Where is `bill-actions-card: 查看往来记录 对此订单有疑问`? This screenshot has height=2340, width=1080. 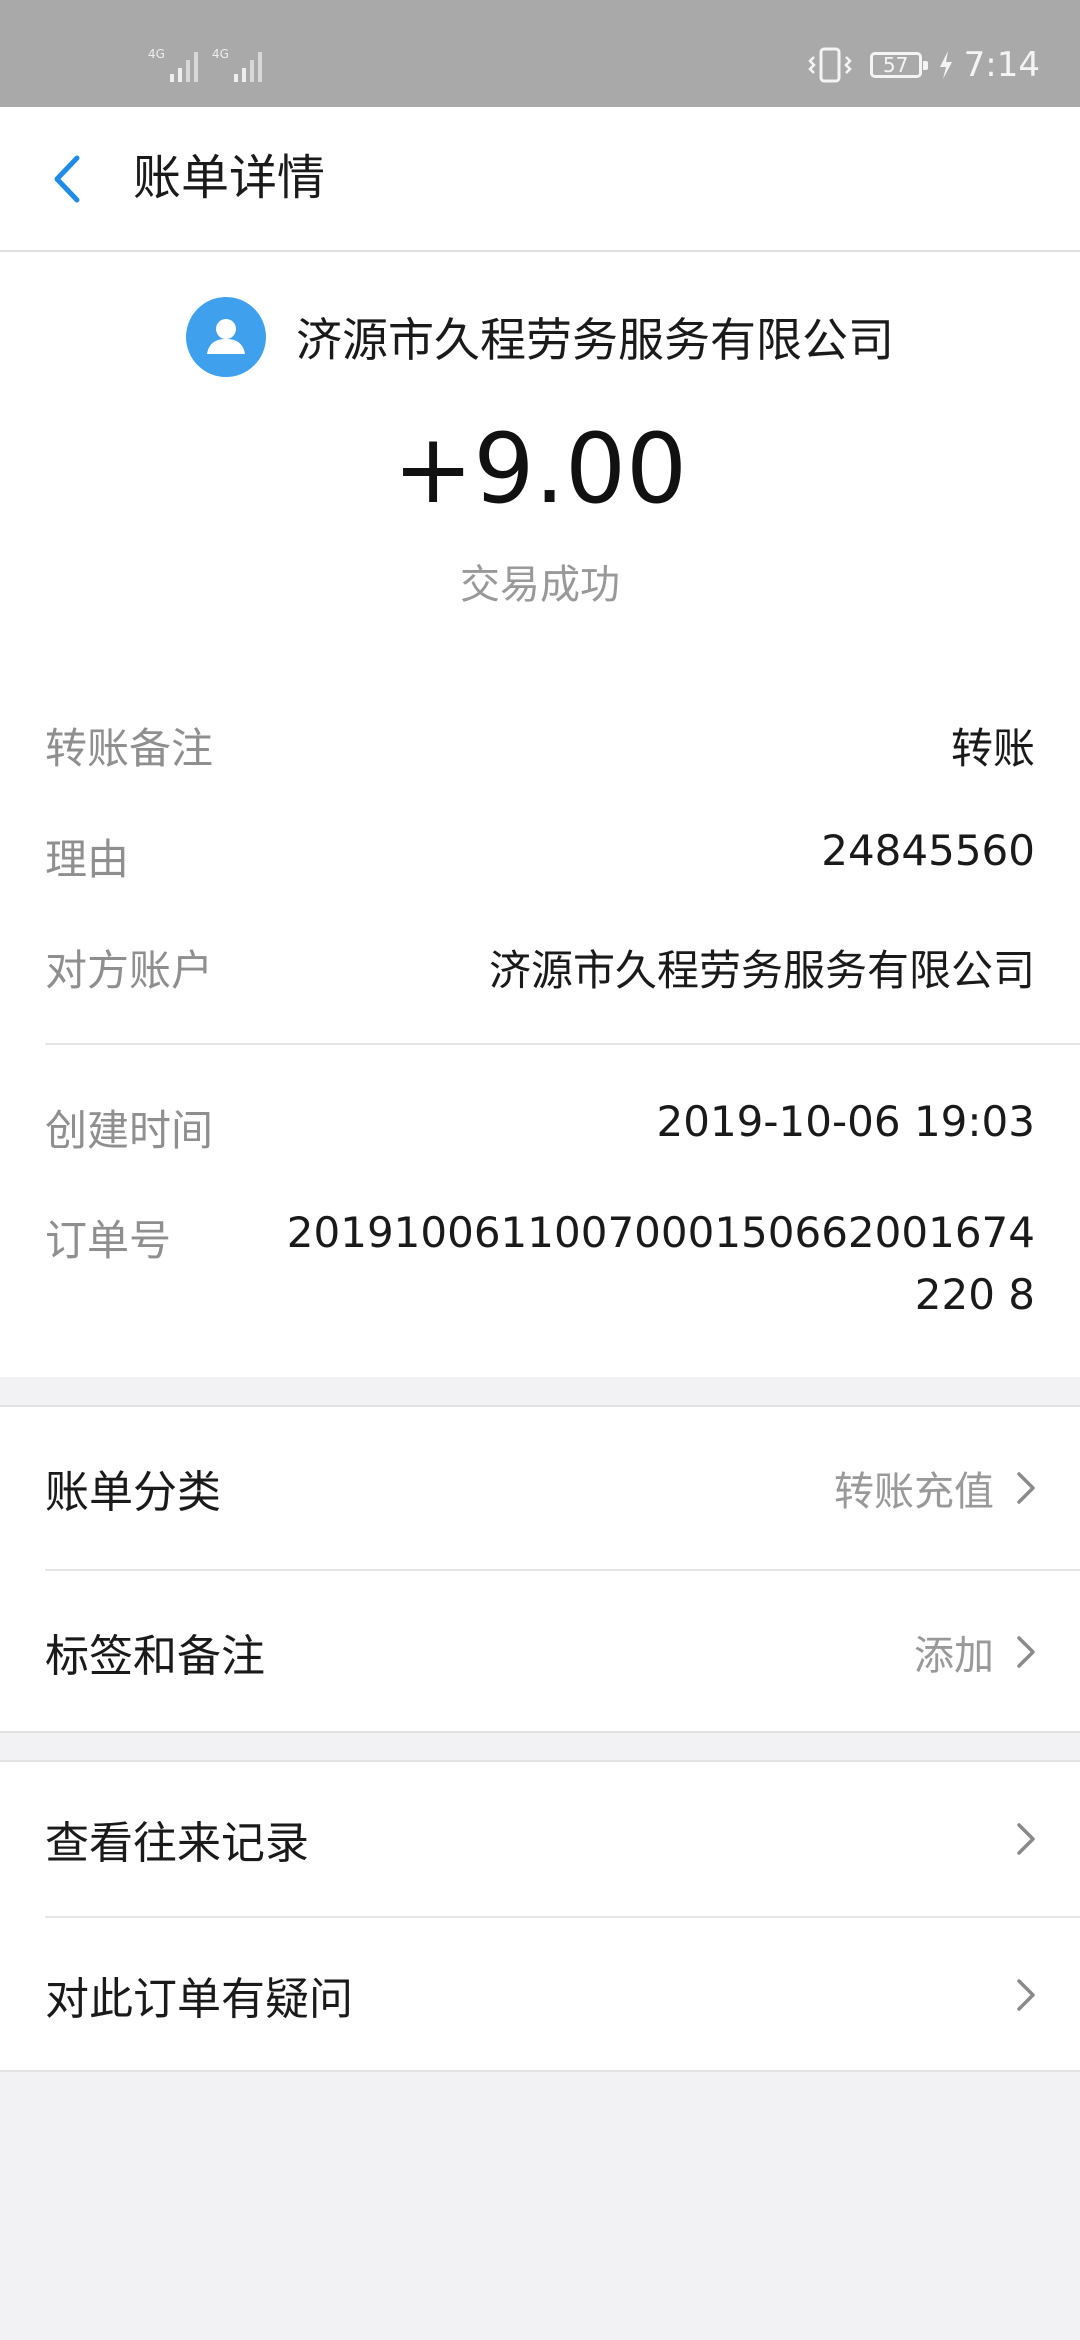 bill-actions-card: 查看往来记录 对此订单有疑问 is located at coordinates (540, 1916).